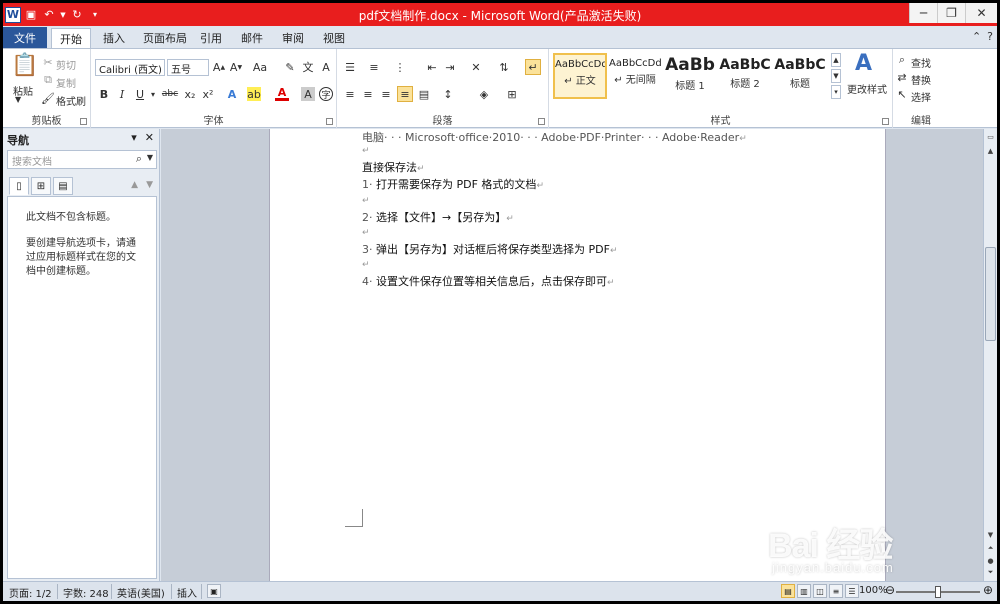  Describe the element at coordinates (293, 38) in the screenshot. I see `tab-review: 审阅` at that location.